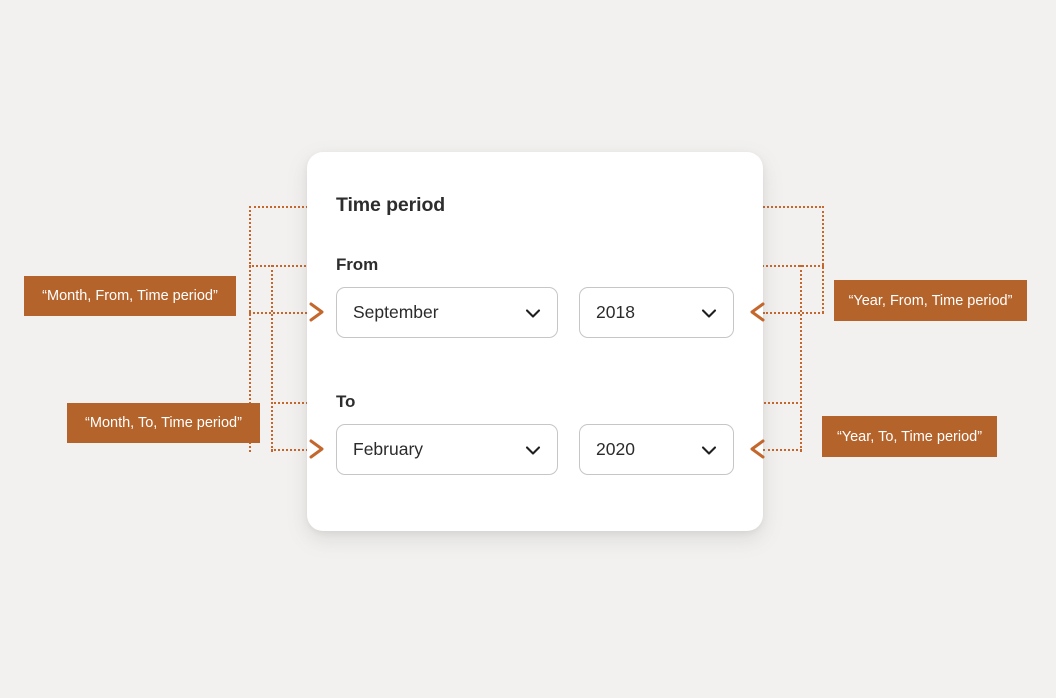  Describe the element at coordinates (615, 312) in the screenshot. I see `from-year-value: 2018` at that location.